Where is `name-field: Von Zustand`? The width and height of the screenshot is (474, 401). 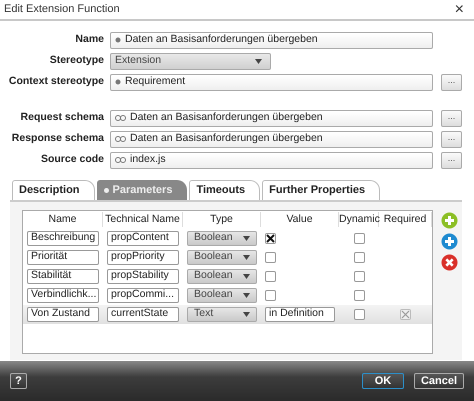 name-field: Von Zustand is located at coordinates (63, 314).